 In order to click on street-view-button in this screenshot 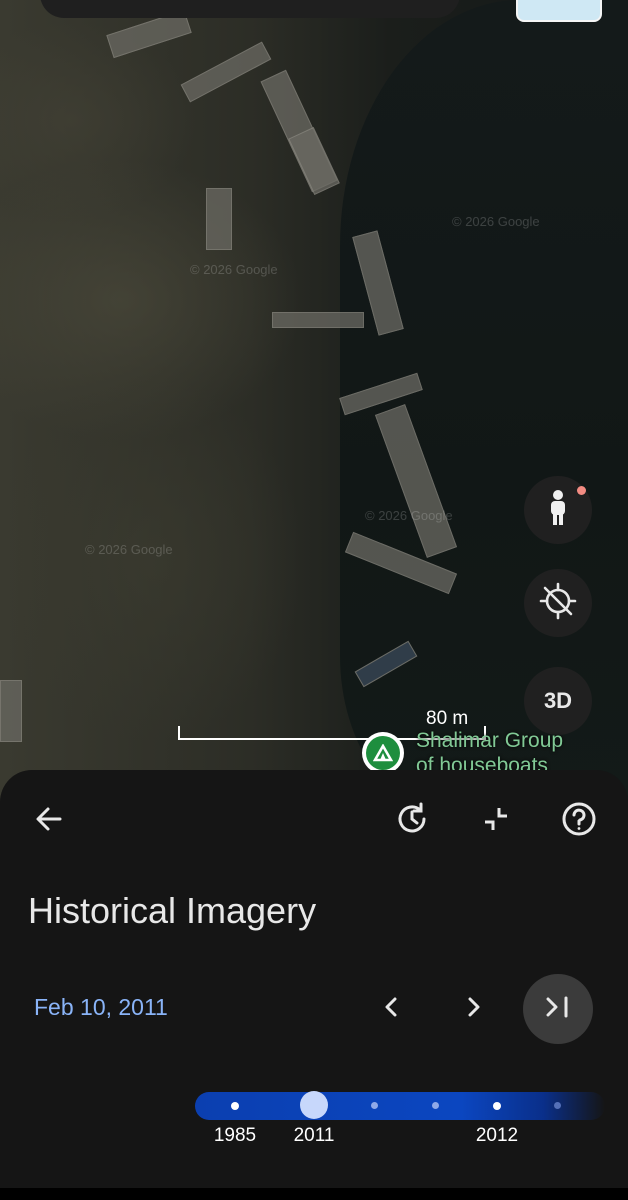, I will do `click(558, 510)`.